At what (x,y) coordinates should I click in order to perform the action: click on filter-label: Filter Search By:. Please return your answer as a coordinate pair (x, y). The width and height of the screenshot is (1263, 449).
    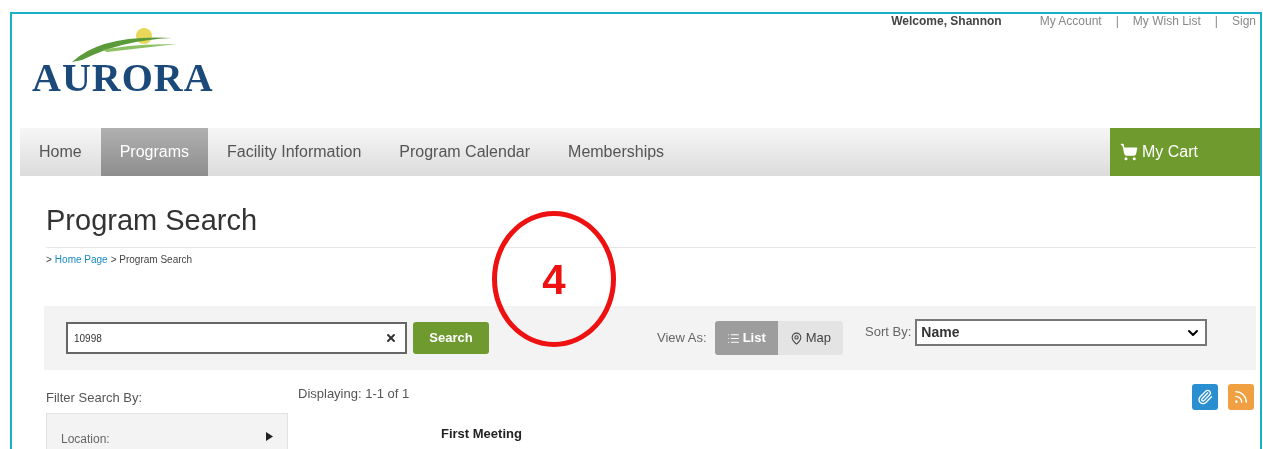
    Looking at the image, I should click on (95, 398).